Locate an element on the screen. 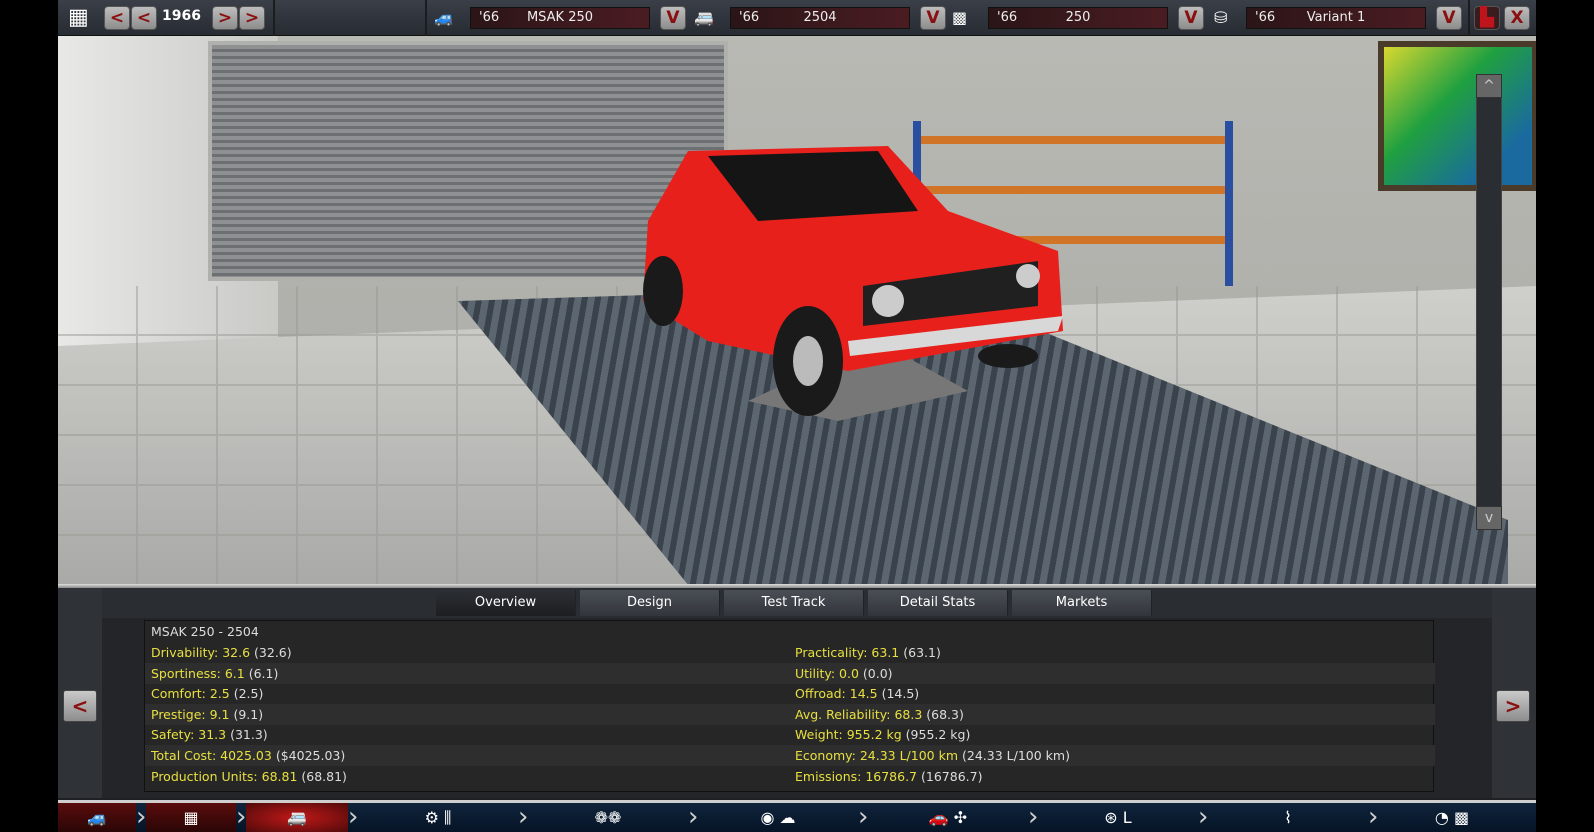 Image resolution: width=1594 pixels, height=832 pixels. stat-left: Prestige: 9.1 (9.1) is located at coordinates (207, 714).